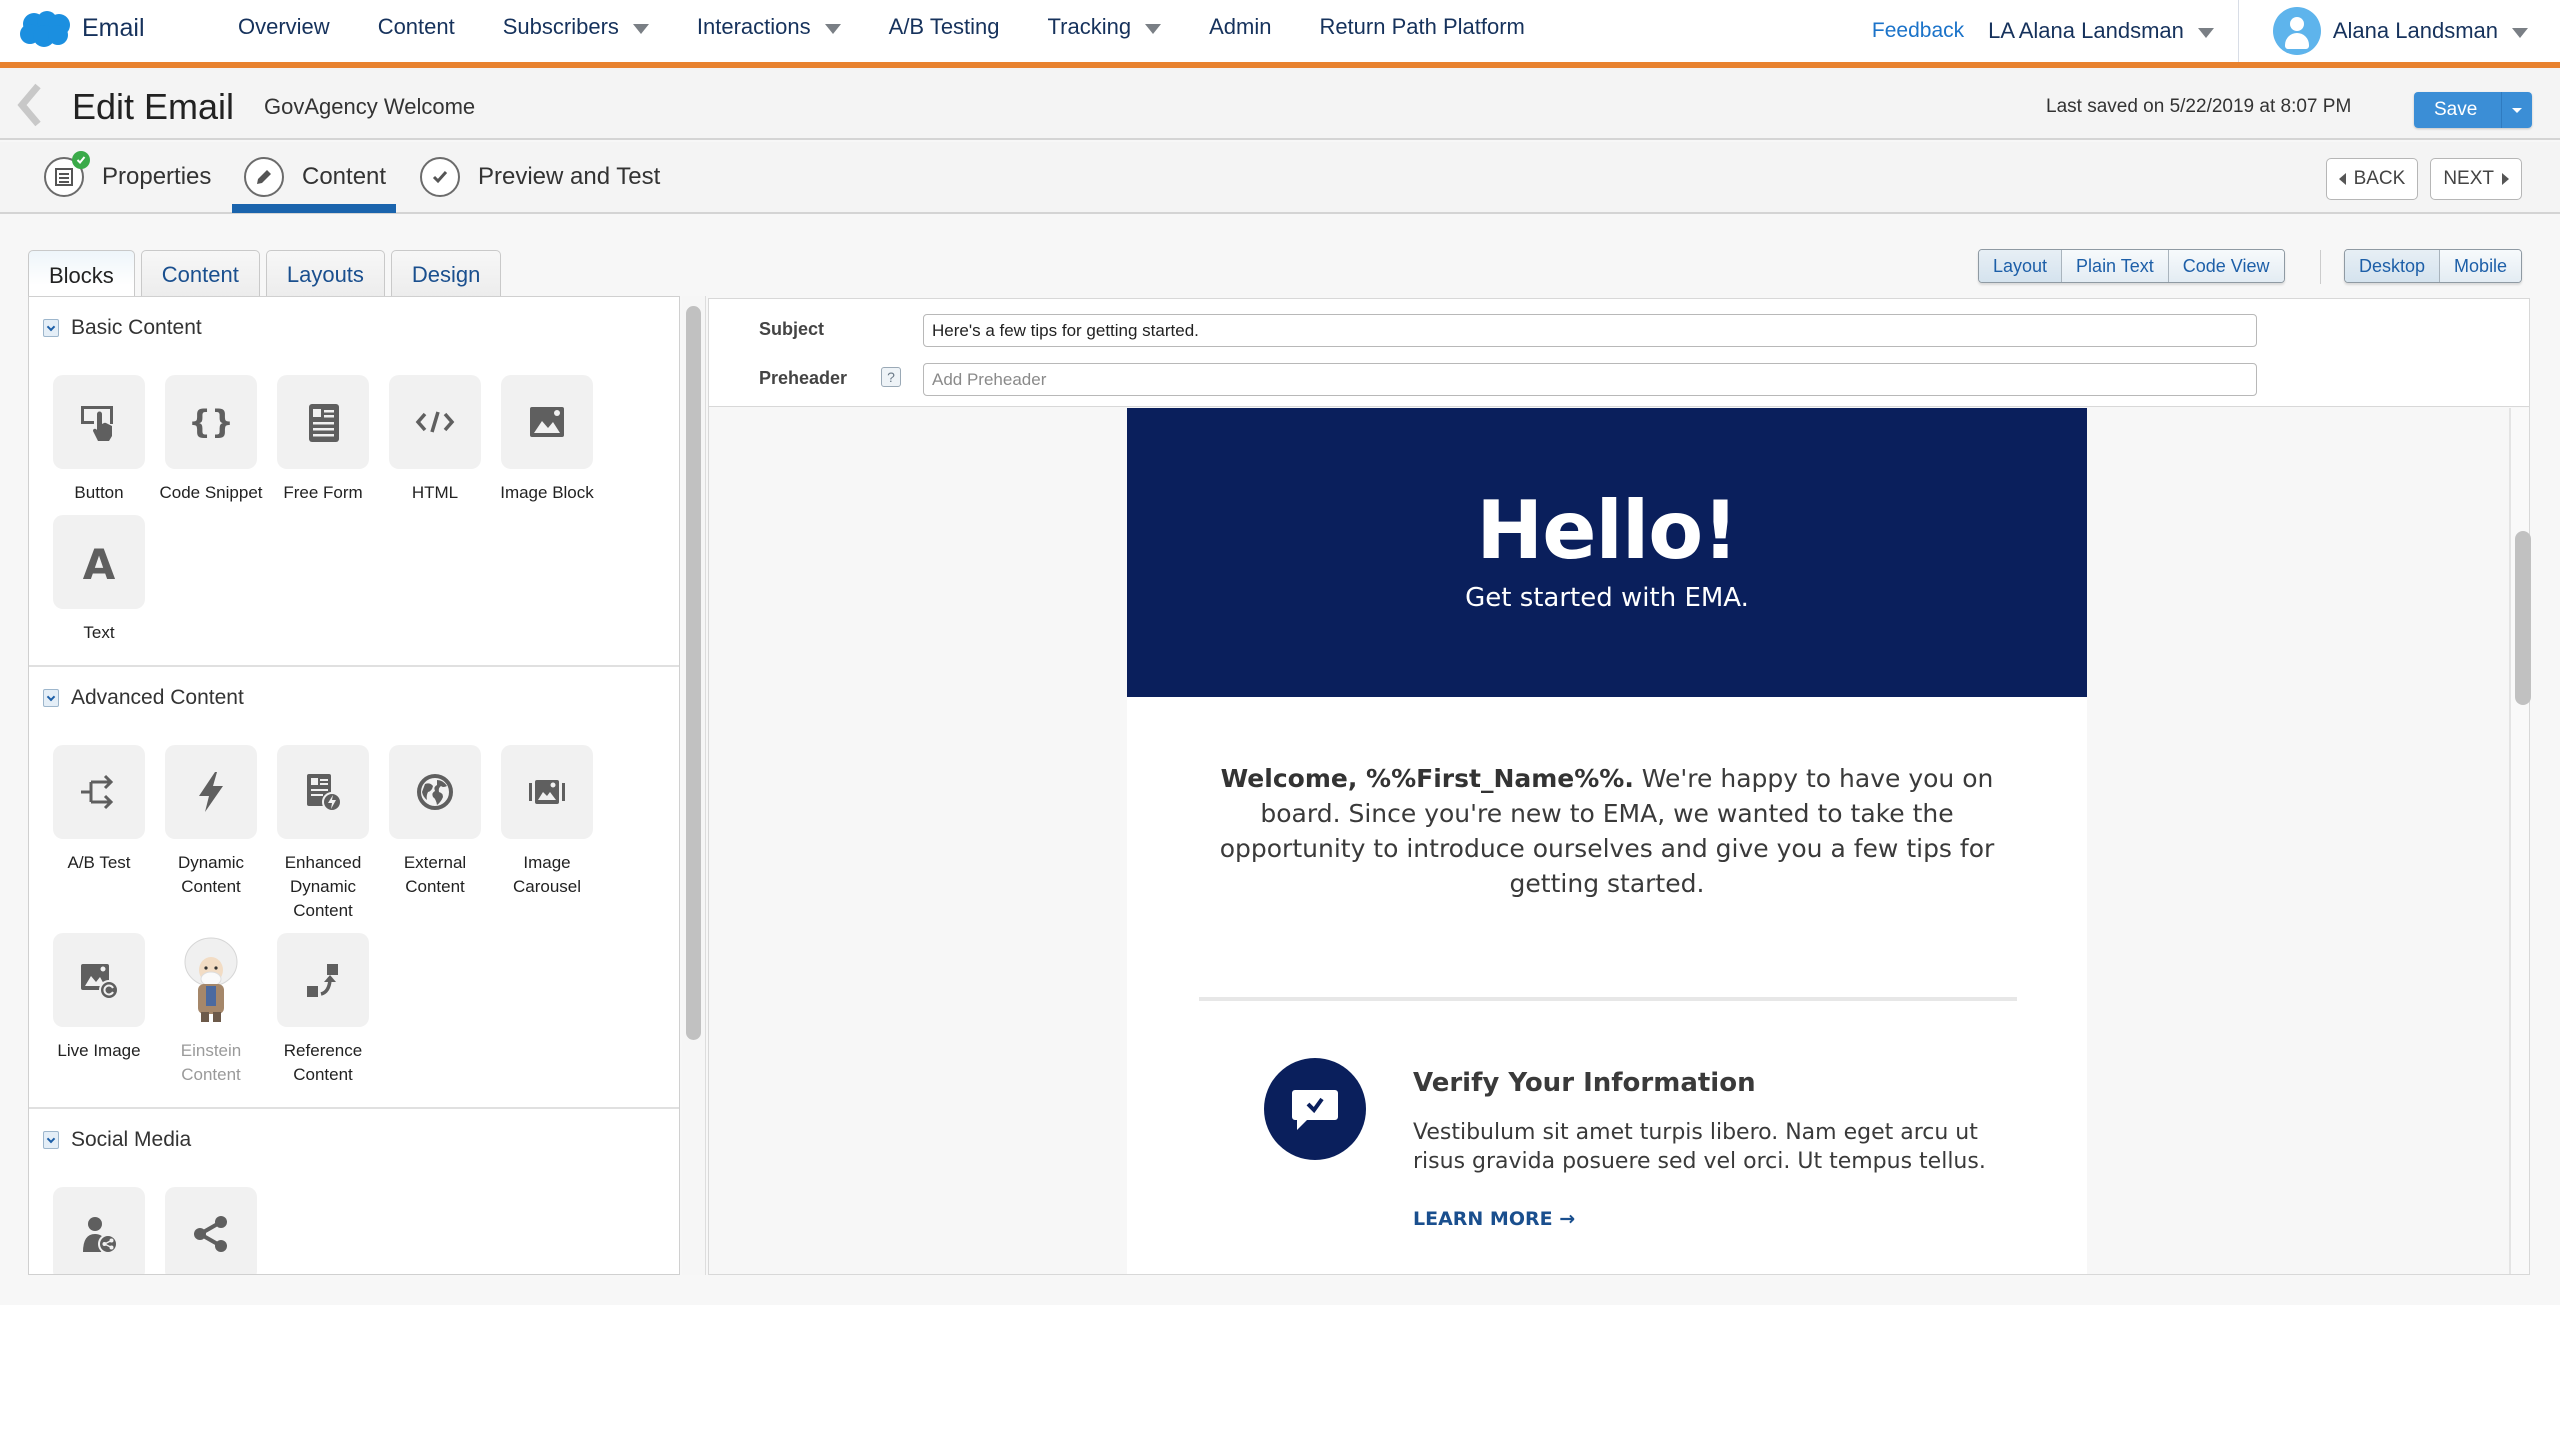  Describe the element at coordinates (693, 673) in the screenshot. I see `blocks-panel-scroll-thumb` at that location.